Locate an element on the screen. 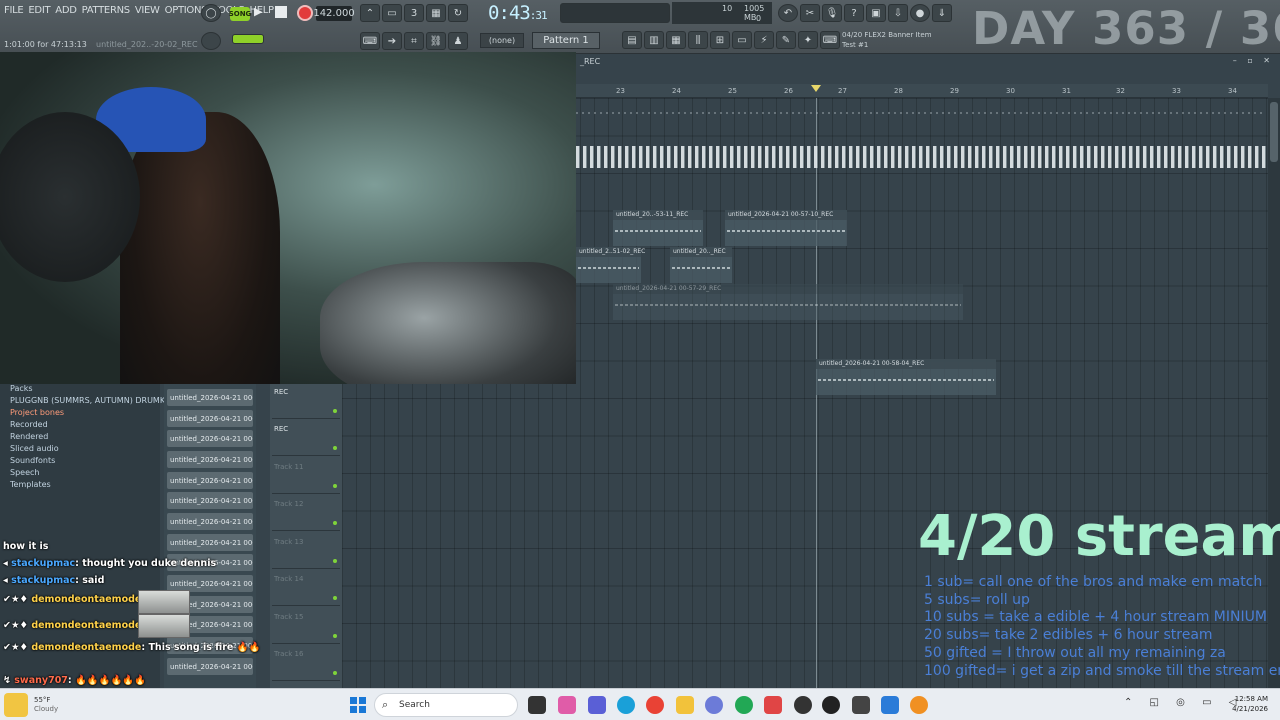 This screenshot has width=1280, height=720. audio-clip: untitled_20.._REC is located at coordinates (701, 265).